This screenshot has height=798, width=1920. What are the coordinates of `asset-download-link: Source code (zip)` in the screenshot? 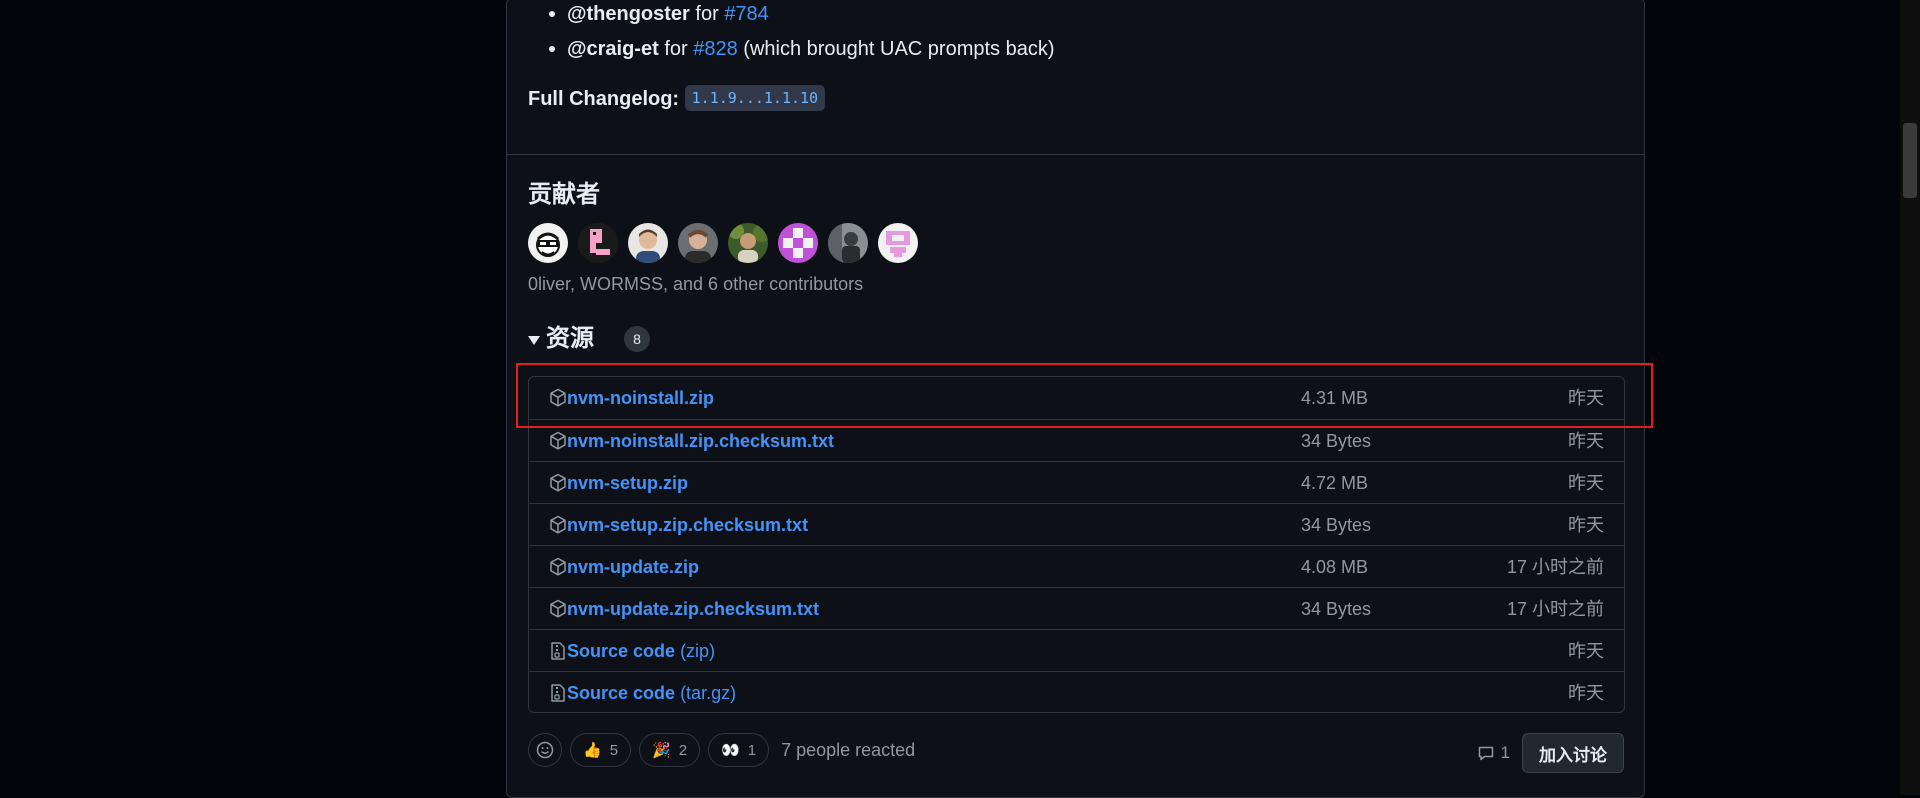 It's located at (641, 651).